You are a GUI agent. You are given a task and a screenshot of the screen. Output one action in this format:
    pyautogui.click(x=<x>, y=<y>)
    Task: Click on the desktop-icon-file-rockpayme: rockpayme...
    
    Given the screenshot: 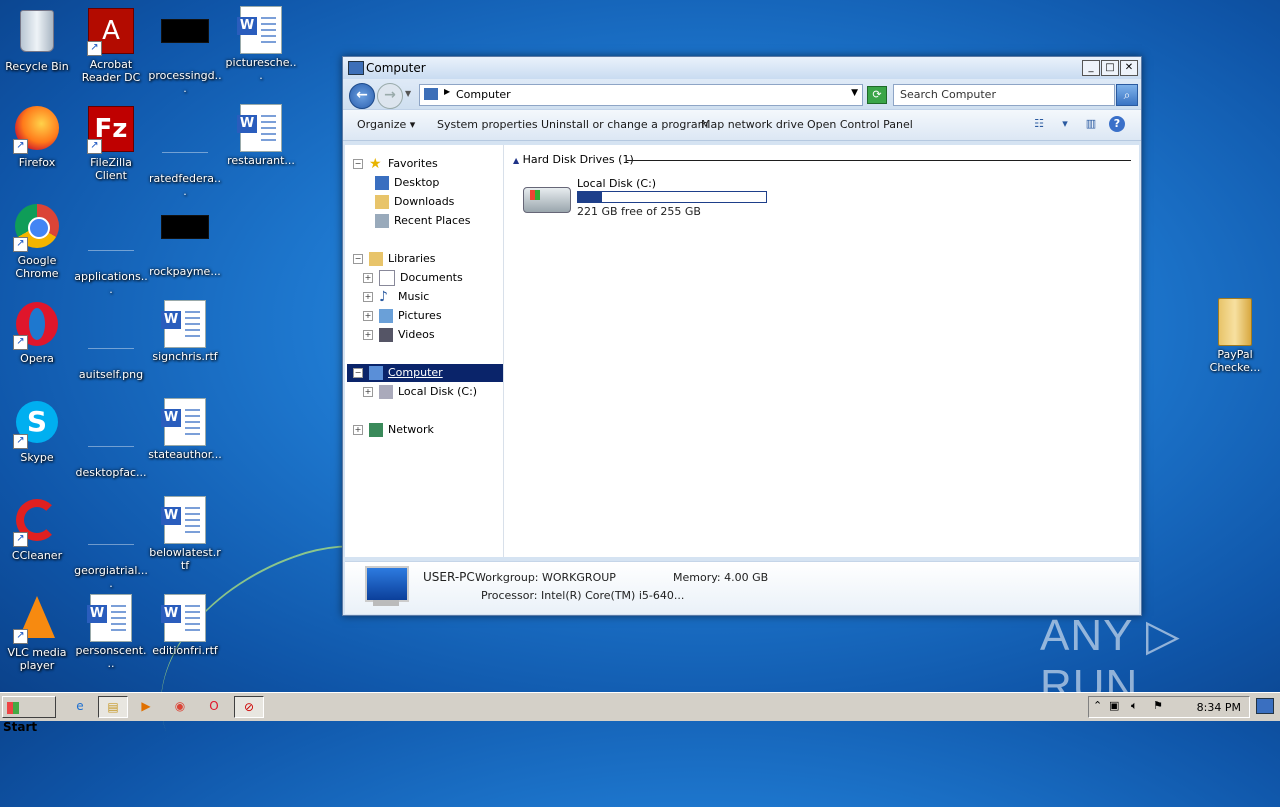 What is the action you would take?
    pyautogui.click(x=185, y=240)
    